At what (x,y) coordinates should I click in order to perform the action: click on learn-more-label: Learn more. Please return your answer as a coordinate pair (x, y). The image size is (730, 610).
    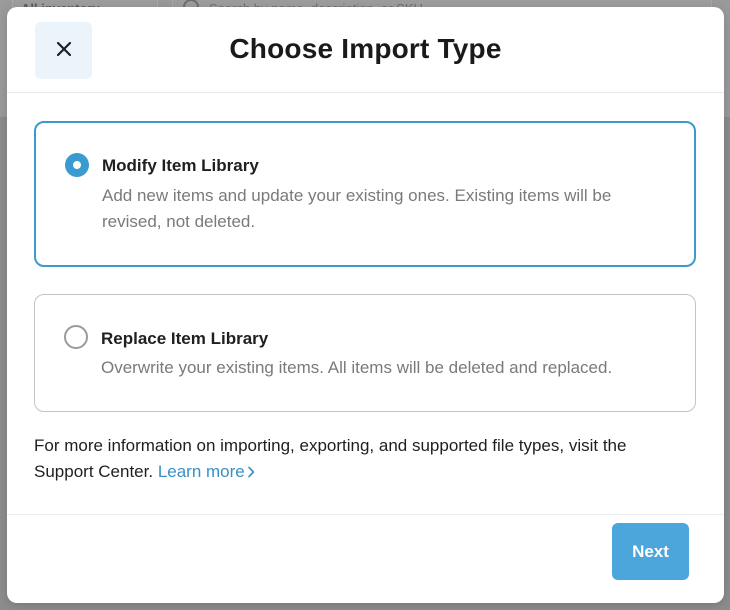
    Looking at the image, I should click on (201, 471).